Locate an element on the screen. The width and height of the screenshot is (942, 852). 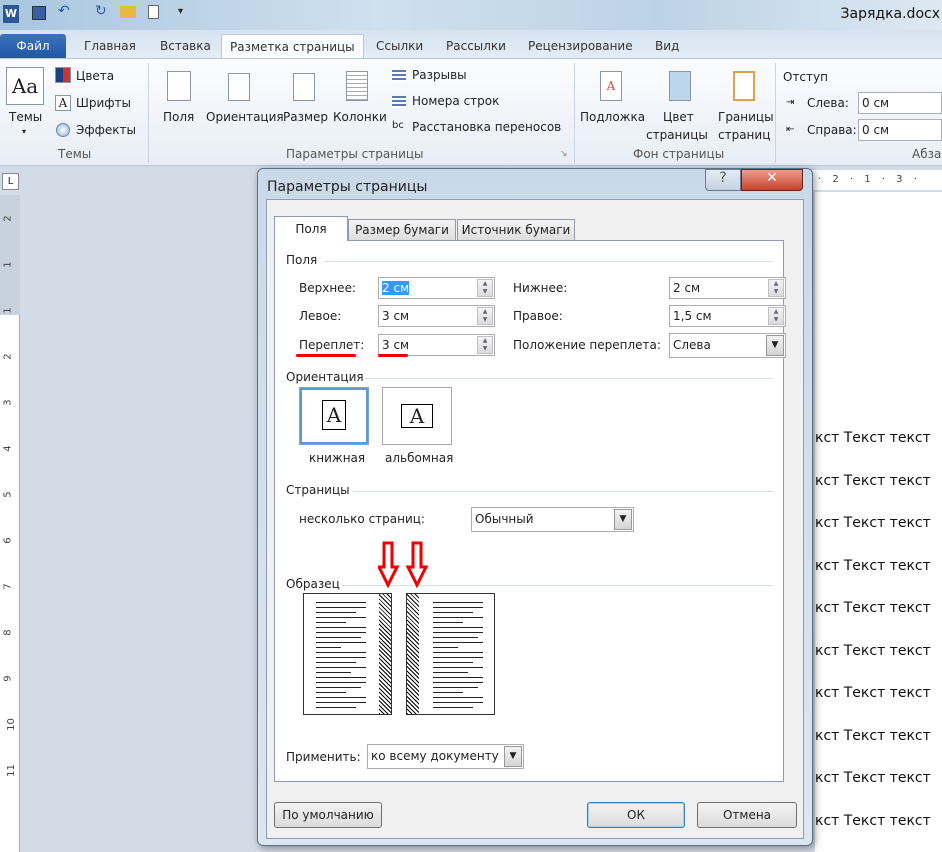
red-arrows-annotation is located at coordinates (403, 565).